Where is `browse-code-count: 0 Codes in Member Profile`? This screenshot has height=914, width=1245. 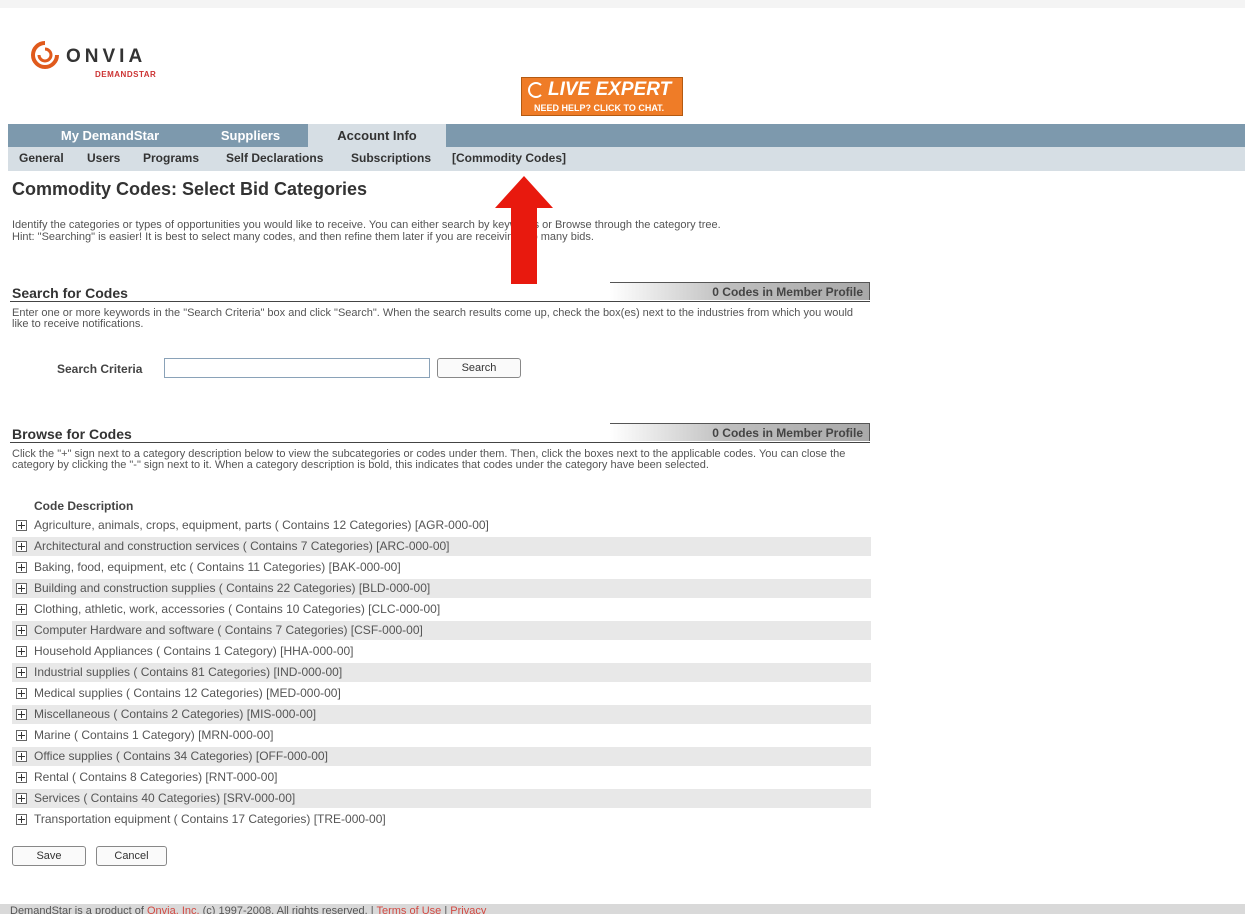 browse-code-count: 0 Codes in Member Profile is located at coordinates (740, 432).